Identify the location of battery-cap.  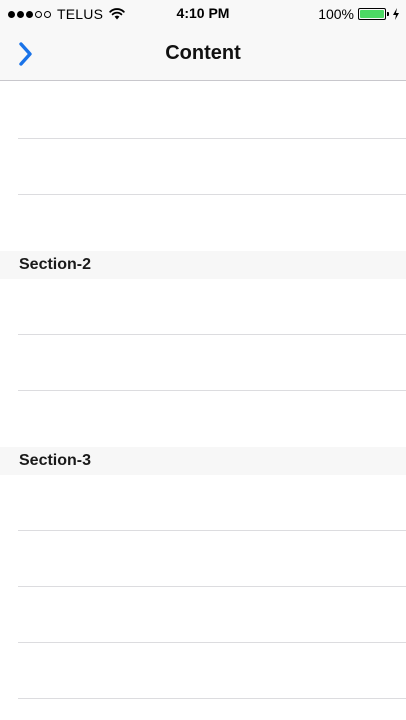
(388, 14).